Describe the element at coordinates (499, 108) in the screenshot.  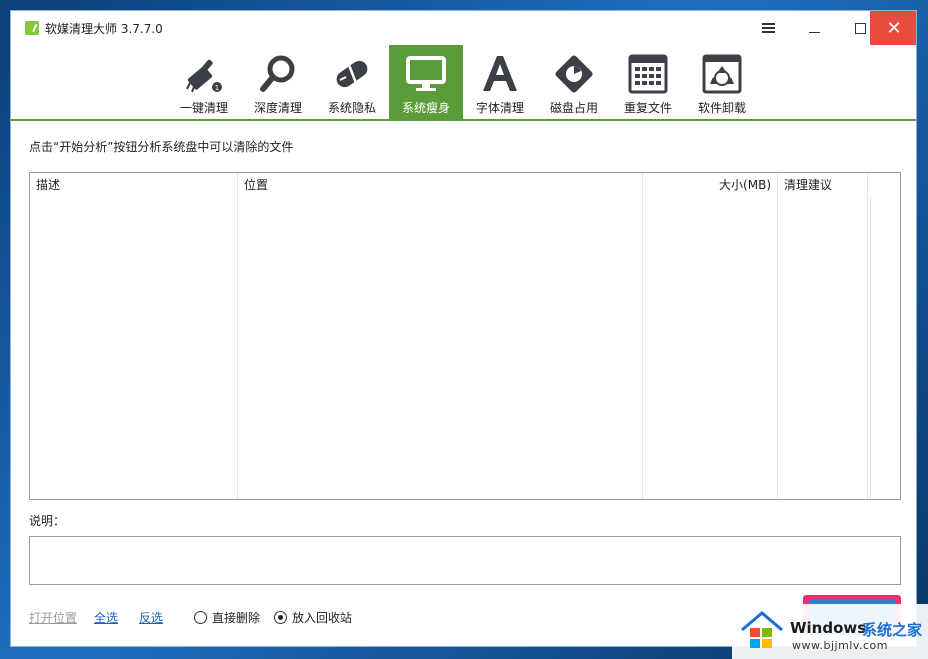
I see `tool-label: 字体清理` at that location.